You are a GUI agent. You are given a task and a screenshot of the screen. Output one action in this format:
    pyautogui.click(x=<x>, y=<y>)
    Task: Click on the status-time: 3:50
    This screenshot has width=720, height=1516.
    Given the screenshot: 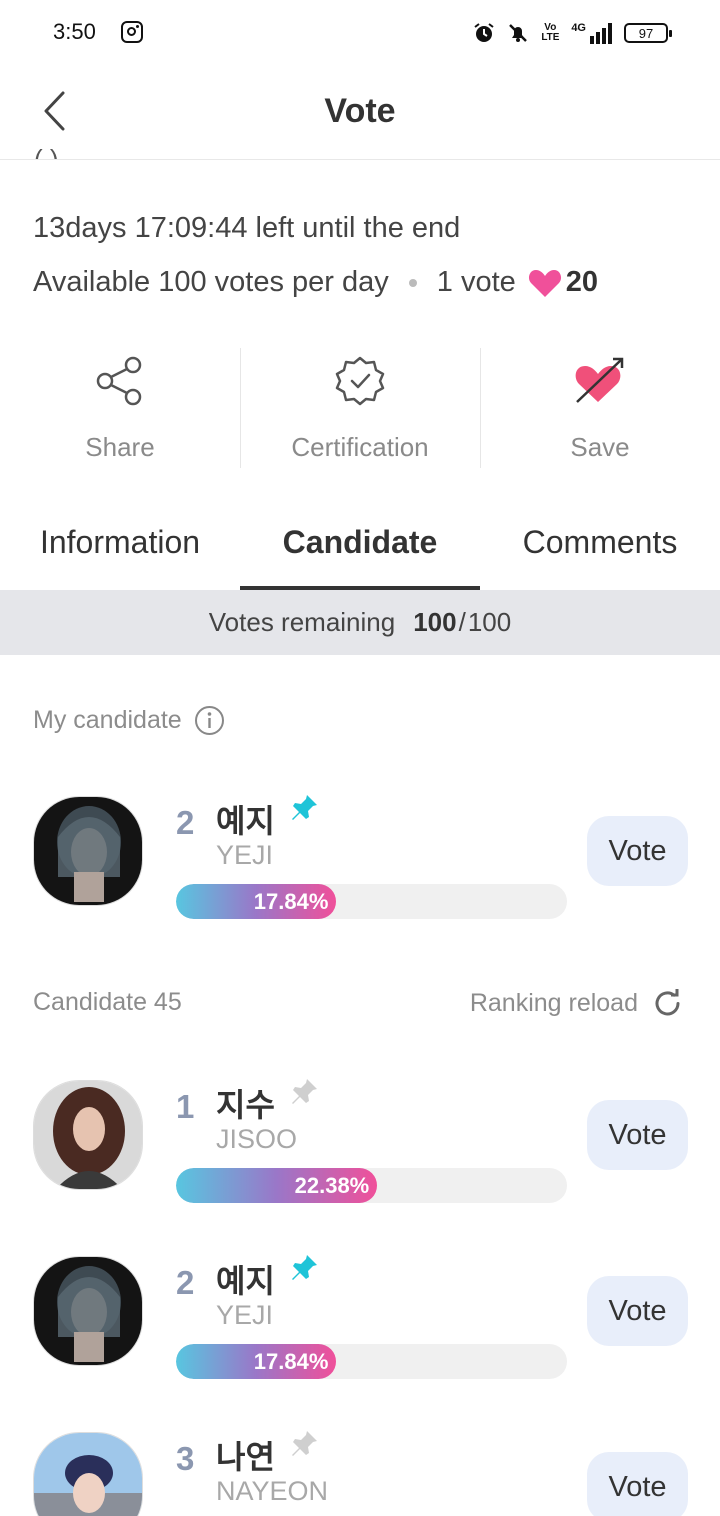 What is the action you would take?
    pyautogui.click(x=74, y=31)
    